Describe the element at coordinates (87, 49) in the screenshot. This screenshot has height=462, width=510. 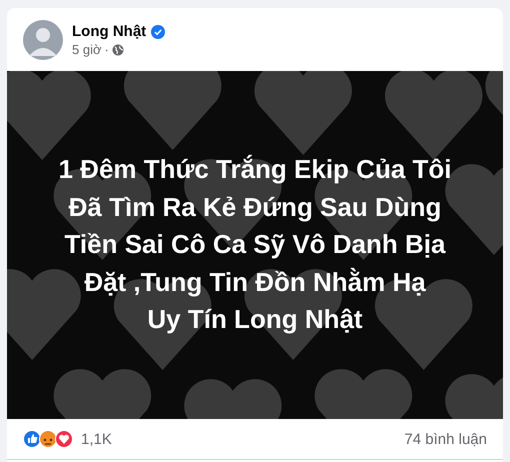
I see `post-time: 5 giờ` at that location.